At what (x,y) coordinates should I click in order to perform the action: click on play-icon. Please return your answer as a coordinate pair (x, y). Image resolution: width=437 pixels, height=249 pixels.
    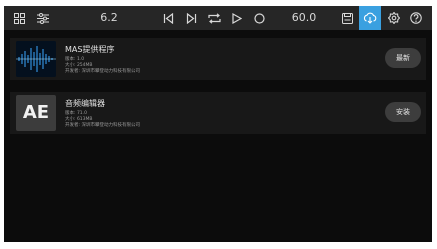
    Looking at the image, I should click on (237, 18).